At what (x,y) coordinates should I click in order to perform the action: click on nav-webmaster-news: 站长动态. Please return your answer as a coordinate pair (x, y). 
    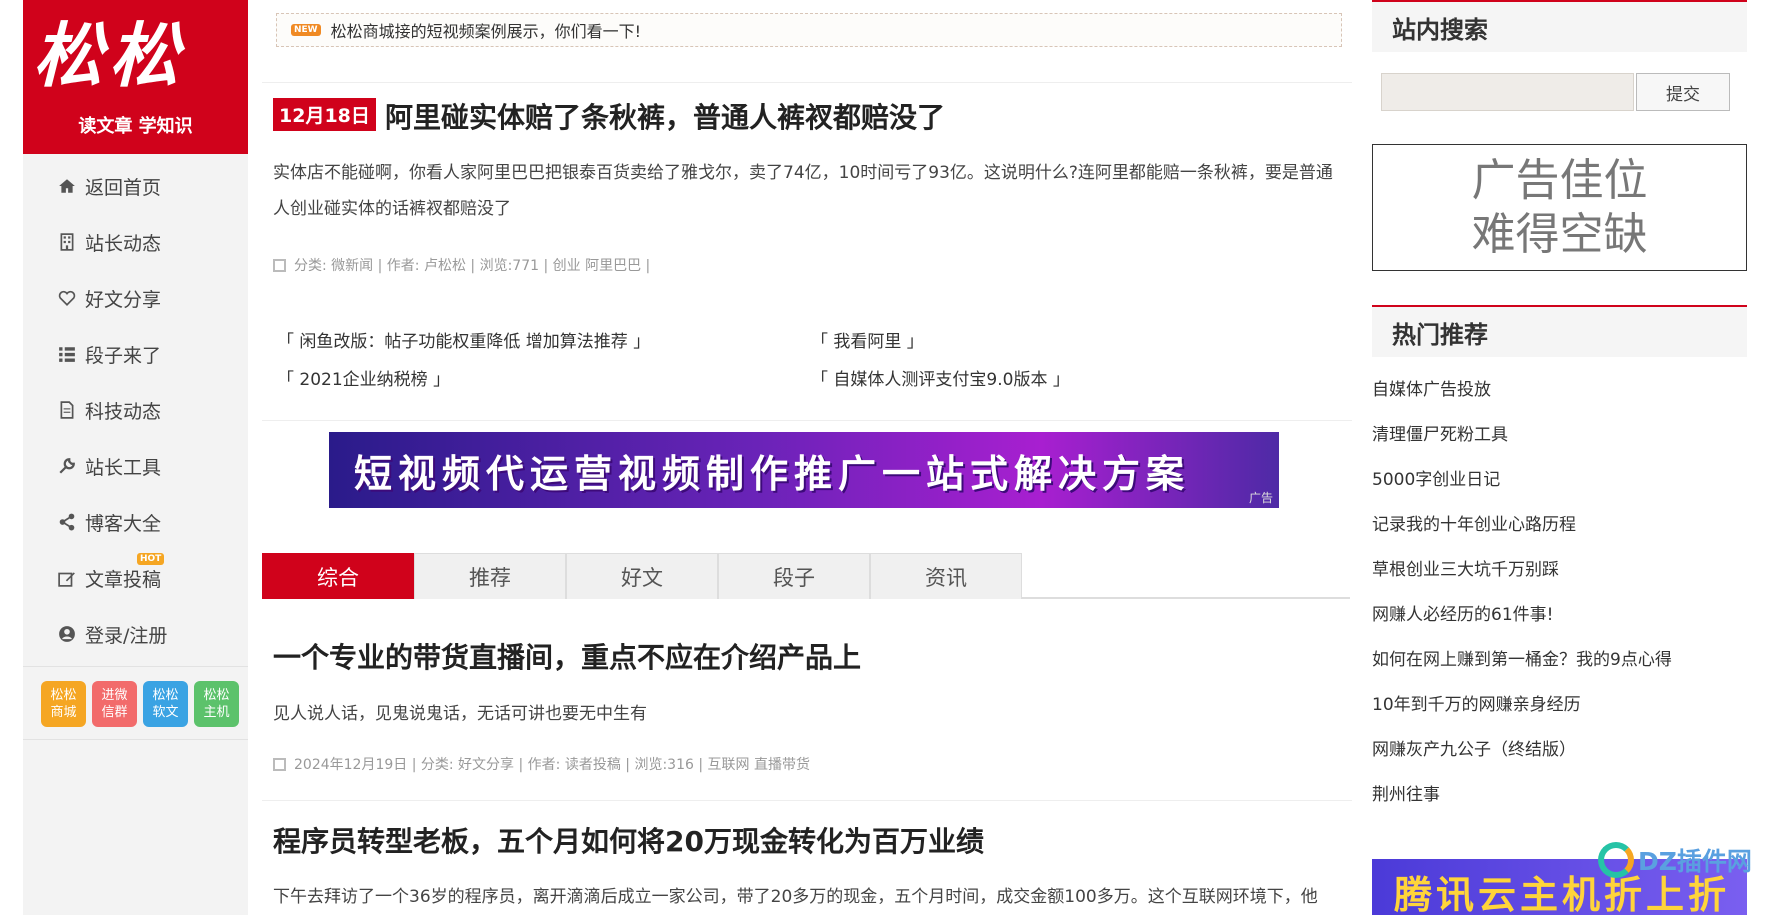
    Looking at the image, I should click on (135, 242).